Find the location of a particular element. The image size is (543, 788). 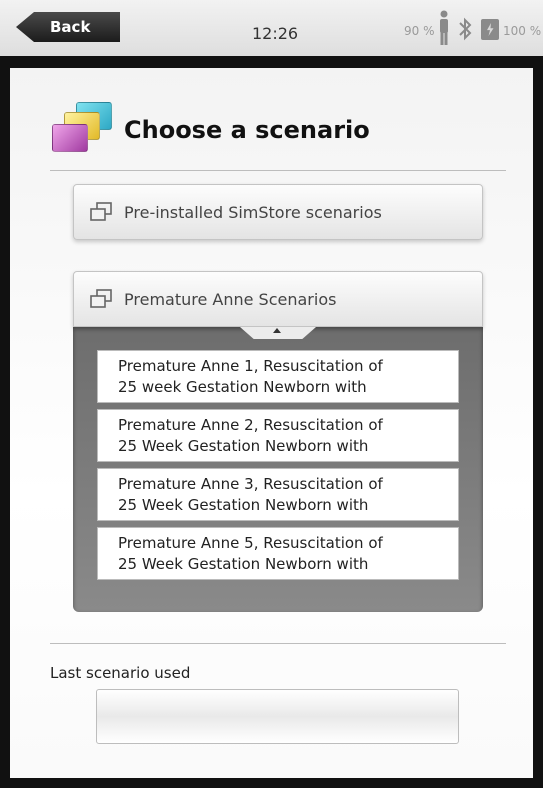

scenario-tiles-icon is located at coordinates (81, 127).